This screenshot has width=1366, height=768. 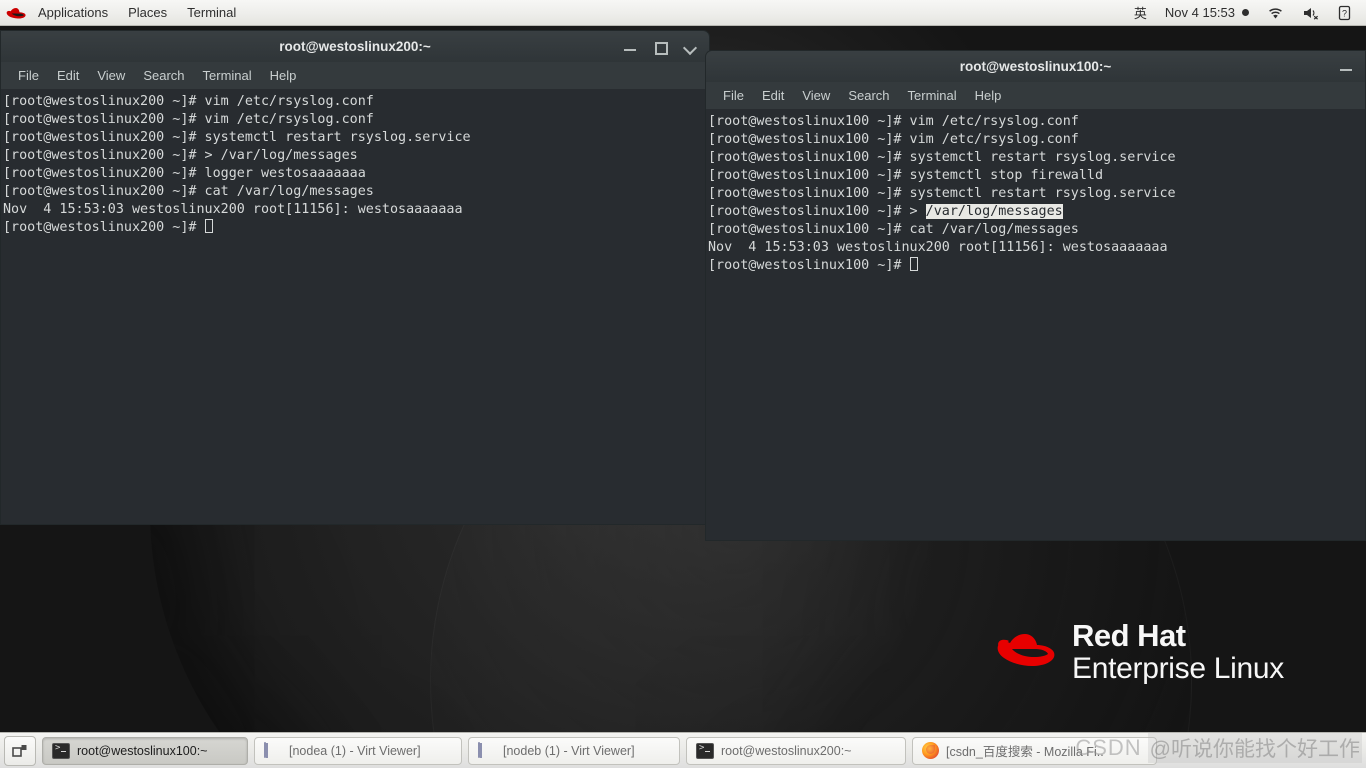 I want to click on taskbar-item-root-westoslinux200: root@westoslinux200:~, so click(x=796, y=750).